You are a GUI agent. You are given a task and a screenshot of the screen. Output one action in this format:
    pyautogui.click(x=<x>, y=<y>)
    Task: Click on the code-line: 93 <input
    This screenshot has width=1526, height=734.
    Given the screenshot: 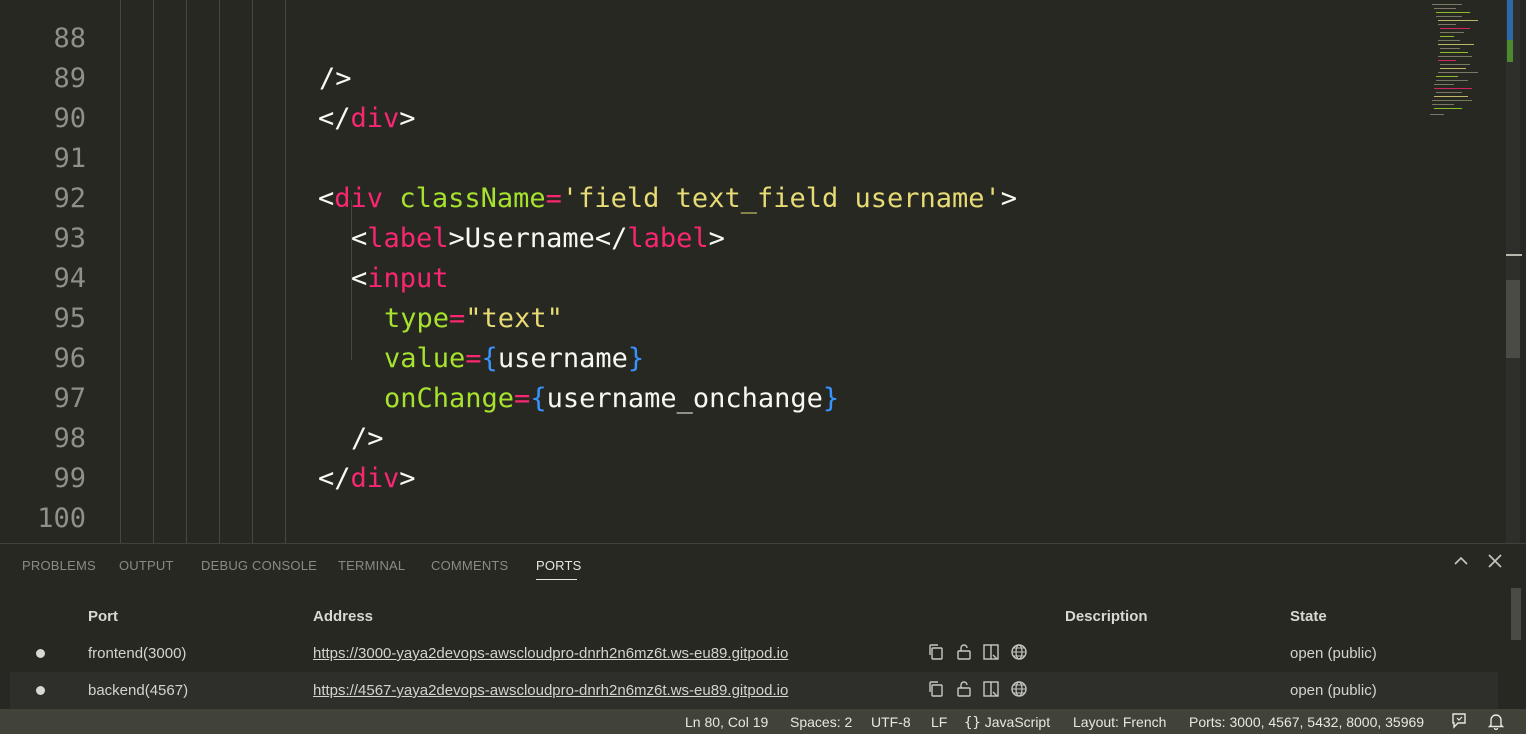 What is the action you would take?
    pyautogui.click(x=710, y=236)
    